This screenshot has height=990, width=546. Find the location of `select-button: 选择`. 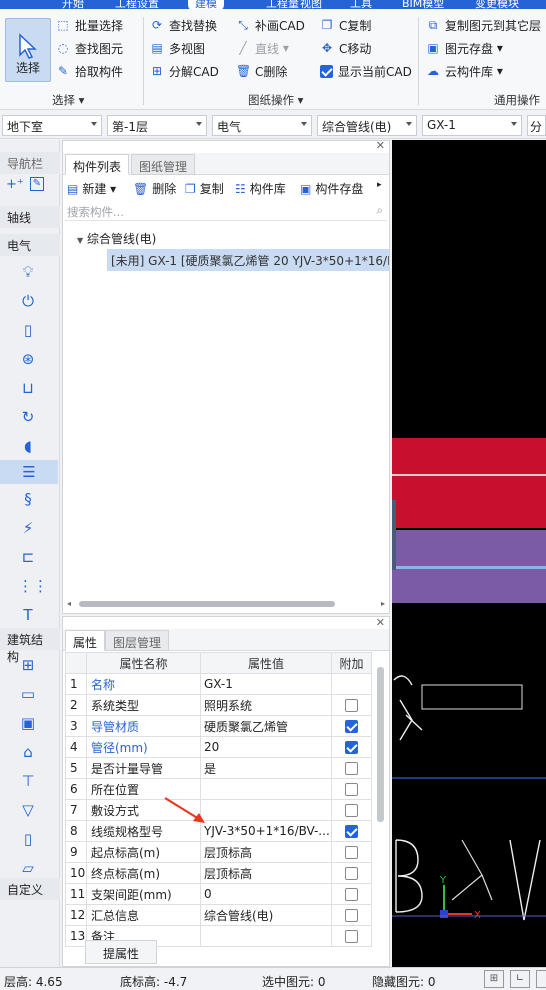

select-button: 选择 is located at coordinates (28, 50).